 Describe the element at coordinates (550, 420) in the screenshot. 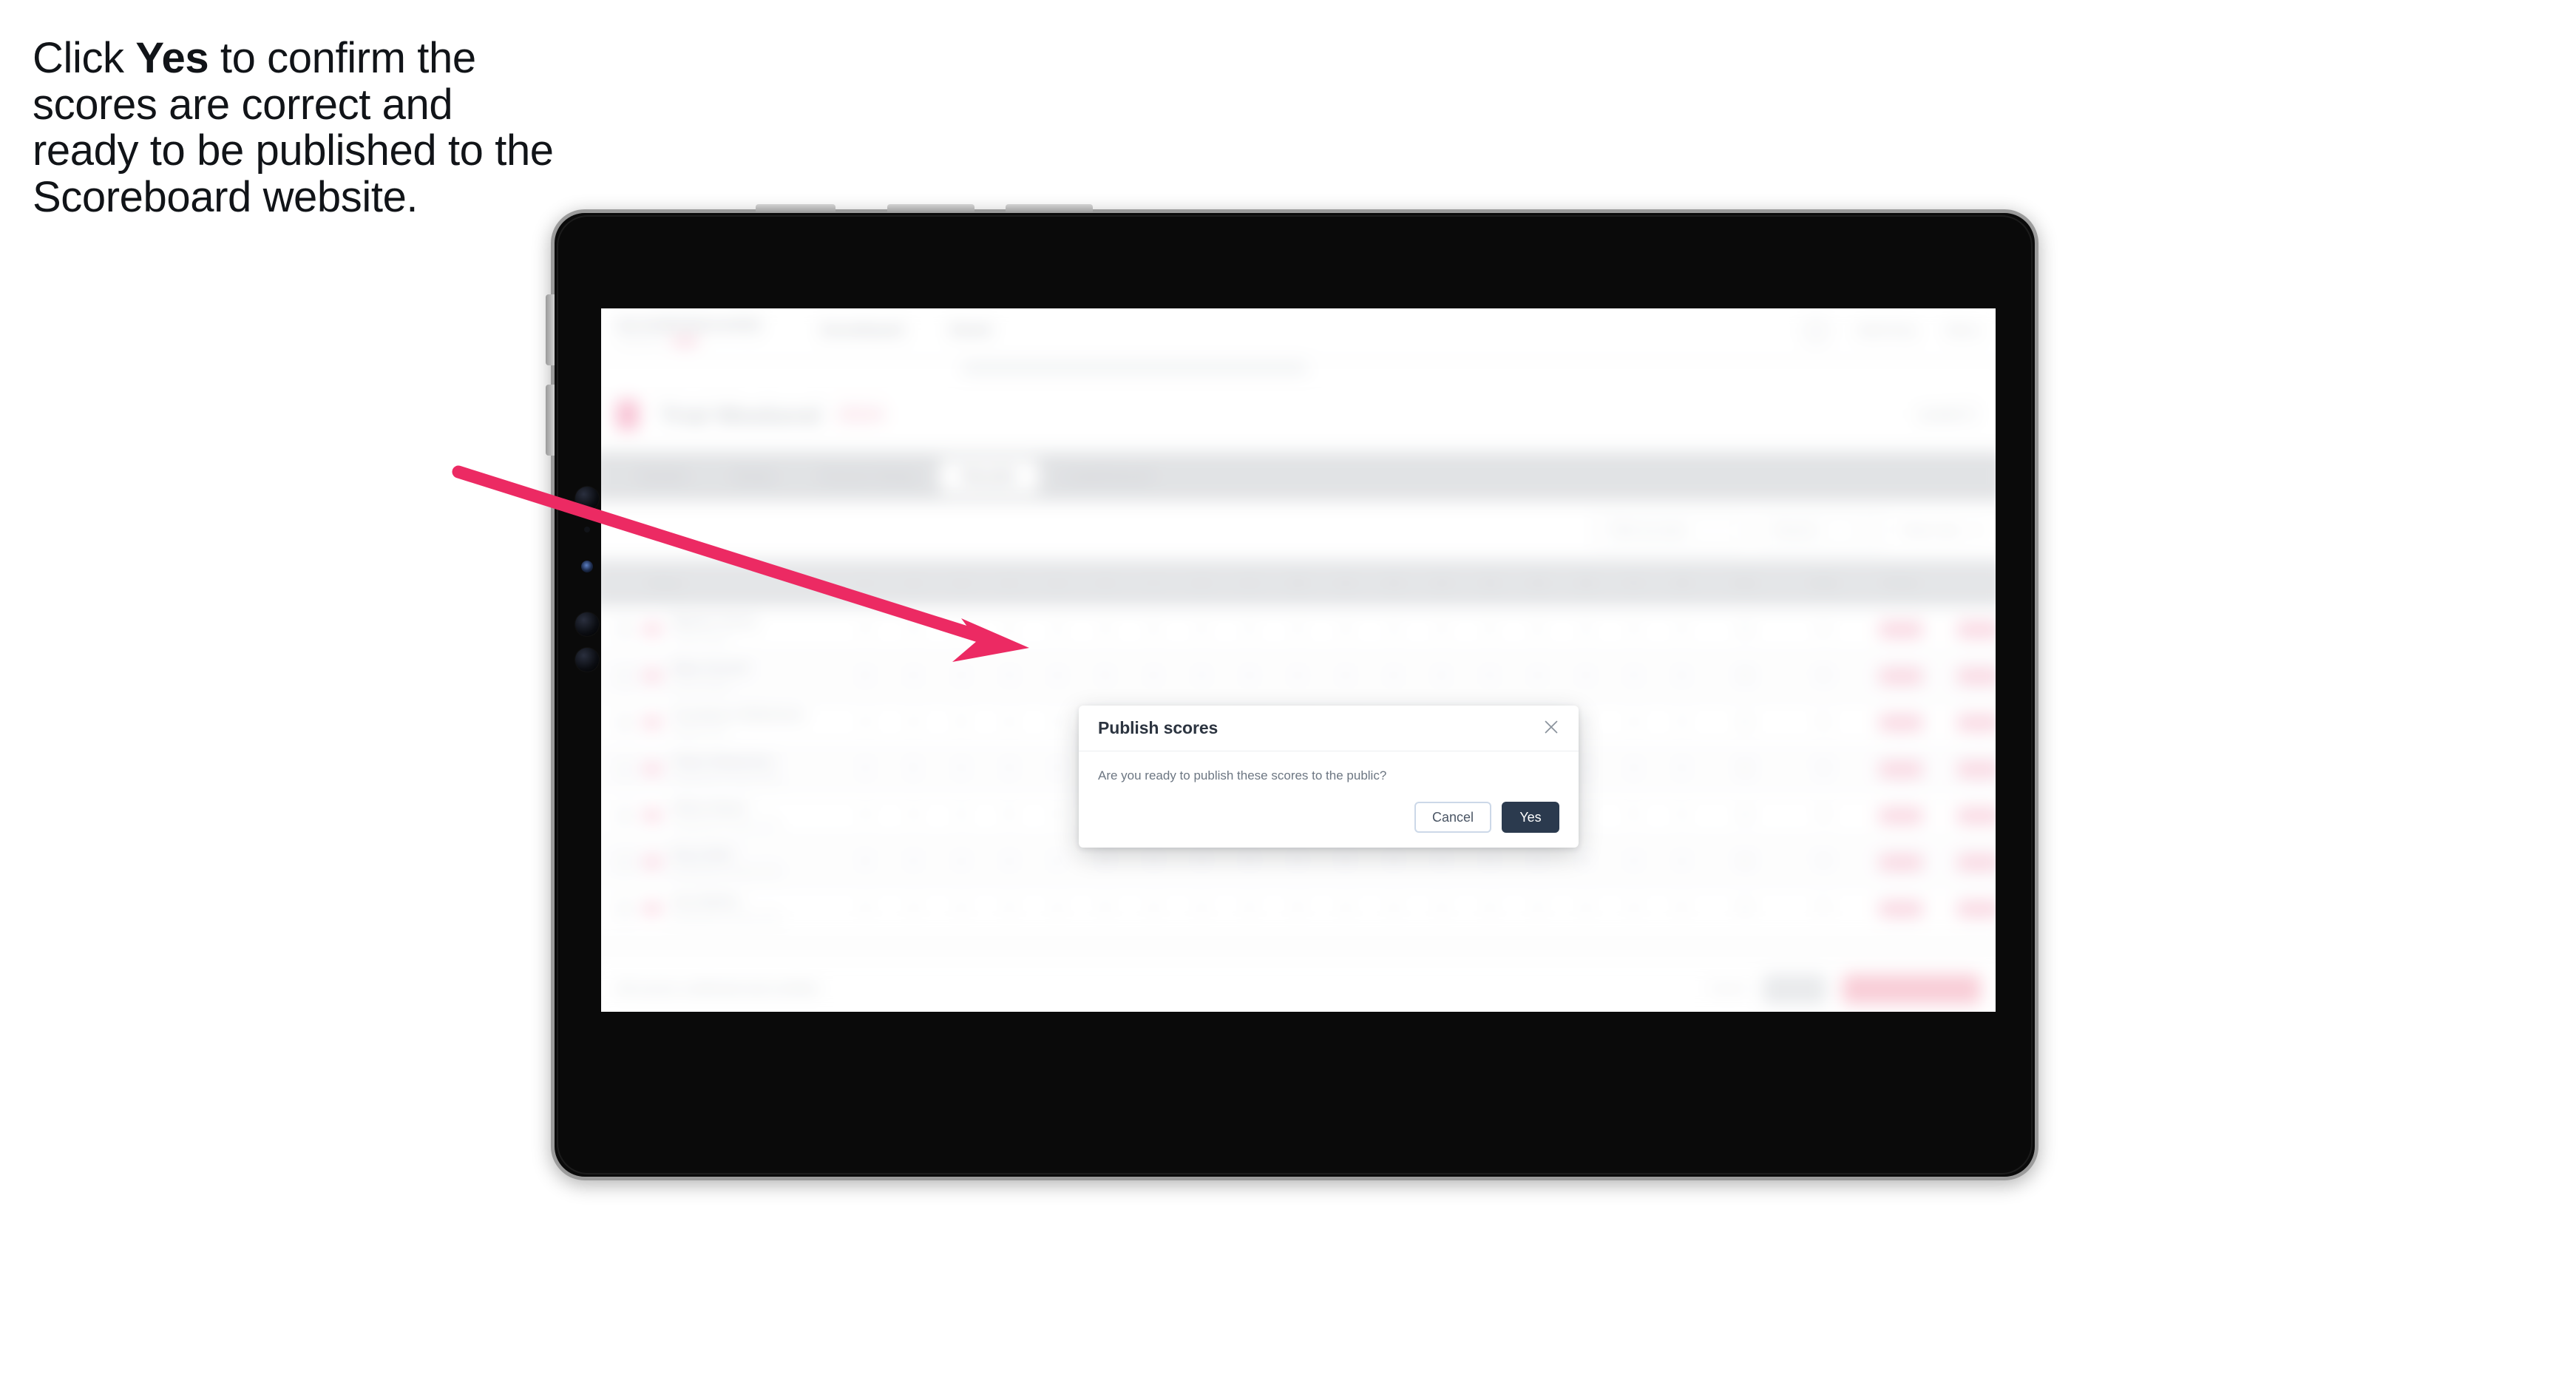

I see `device-volume-down-button` at that location.